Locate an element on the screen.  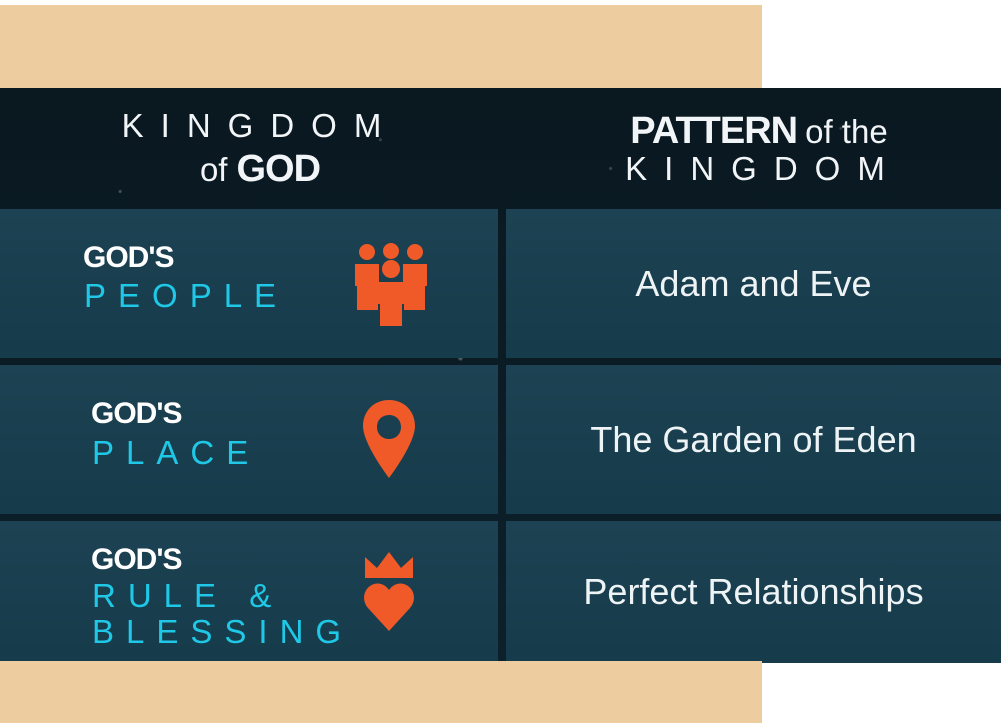
pattern-text: Perfect Relationships is located at coordinates (753, 591).